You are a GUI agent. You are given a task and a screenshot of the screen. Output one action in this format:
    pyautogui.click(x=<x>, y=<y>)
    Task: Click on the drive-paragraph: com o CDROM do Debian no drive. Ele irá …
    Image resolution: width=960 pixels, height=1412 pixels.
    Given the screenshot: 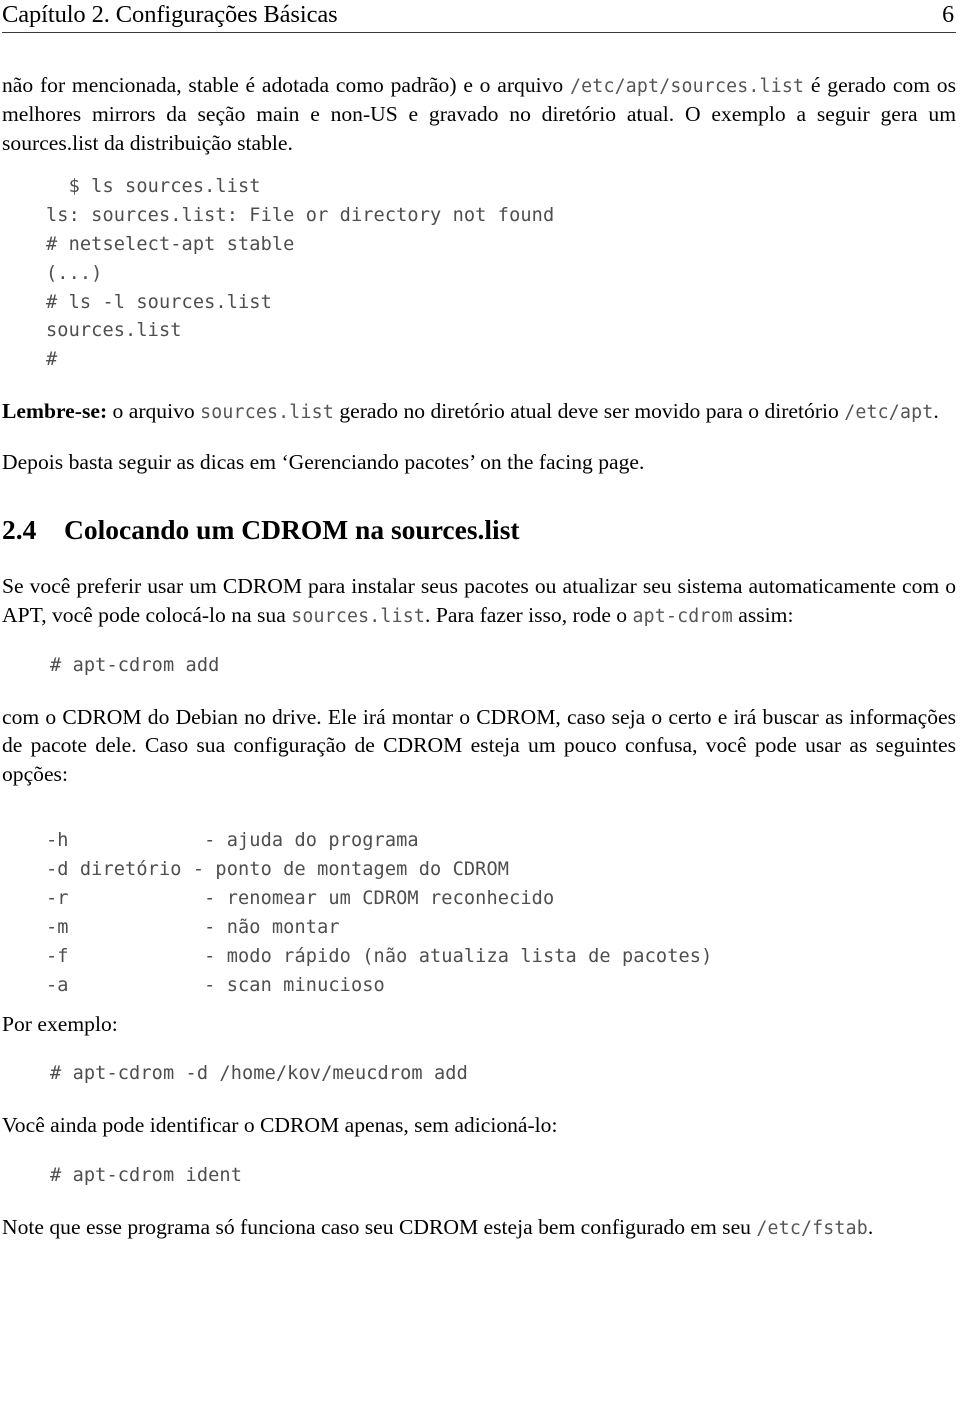 What is the action you would take?
    pyautogui.click(x=479, y=745)
    